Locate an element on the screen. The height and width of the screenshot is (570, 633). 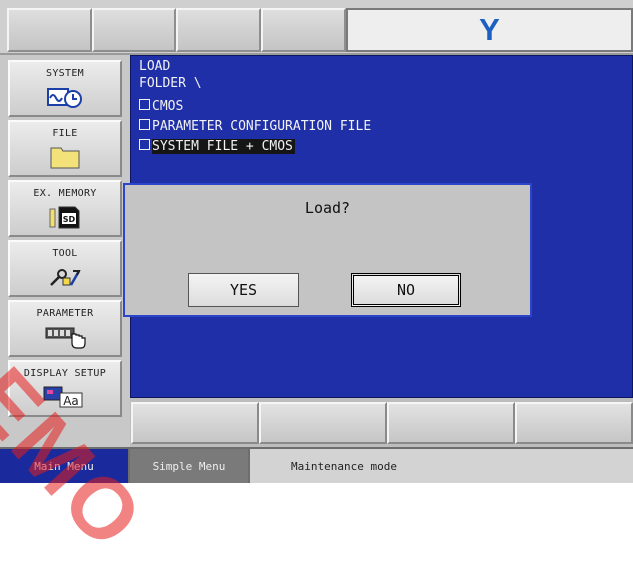
parameter-hand-icon is located at coordinates (65, 337).